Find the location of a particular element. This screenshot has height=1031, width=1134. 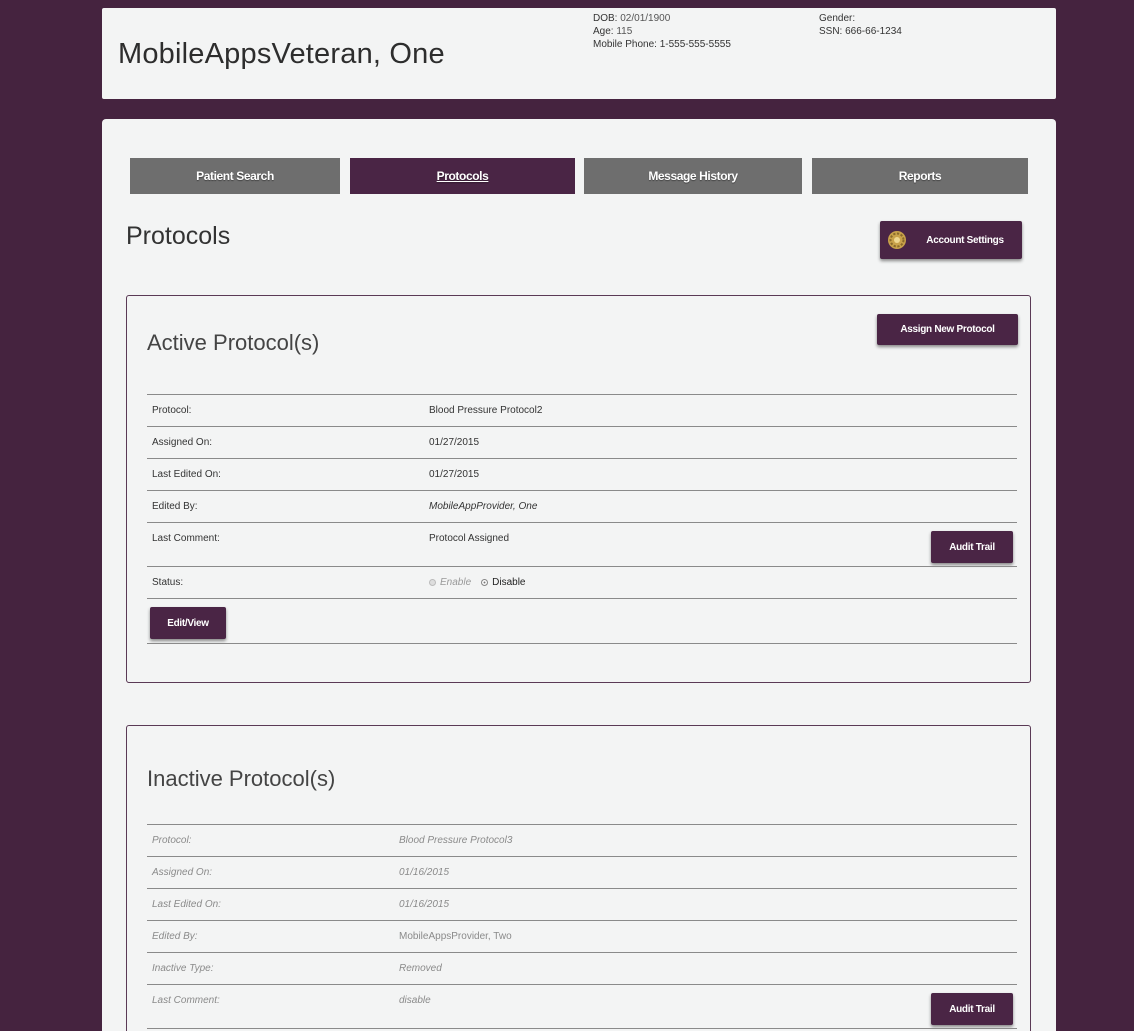

tab-patient-search: Patient Search is located at coordinates (235, 176).